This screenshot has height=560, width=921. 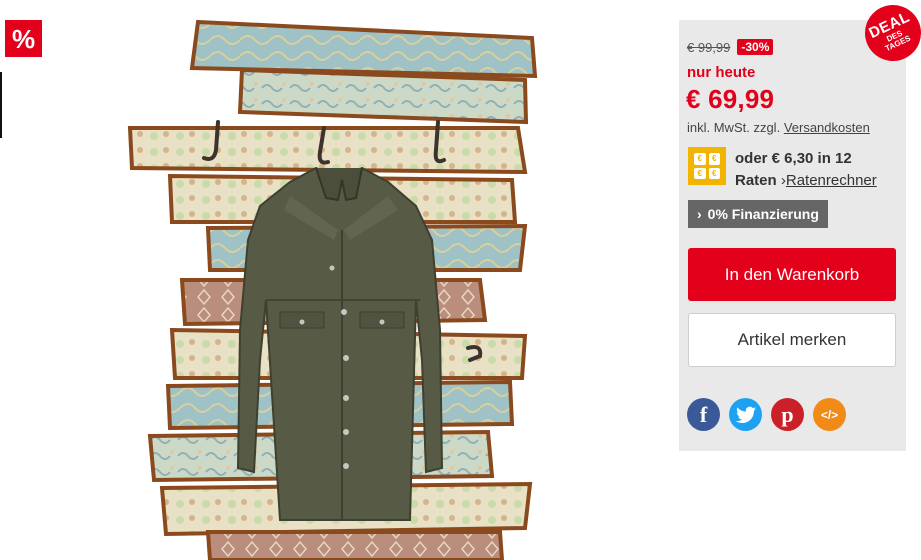 I want to click on rate-calculator-label: Ratenrechner, so click(x=831, y=180).